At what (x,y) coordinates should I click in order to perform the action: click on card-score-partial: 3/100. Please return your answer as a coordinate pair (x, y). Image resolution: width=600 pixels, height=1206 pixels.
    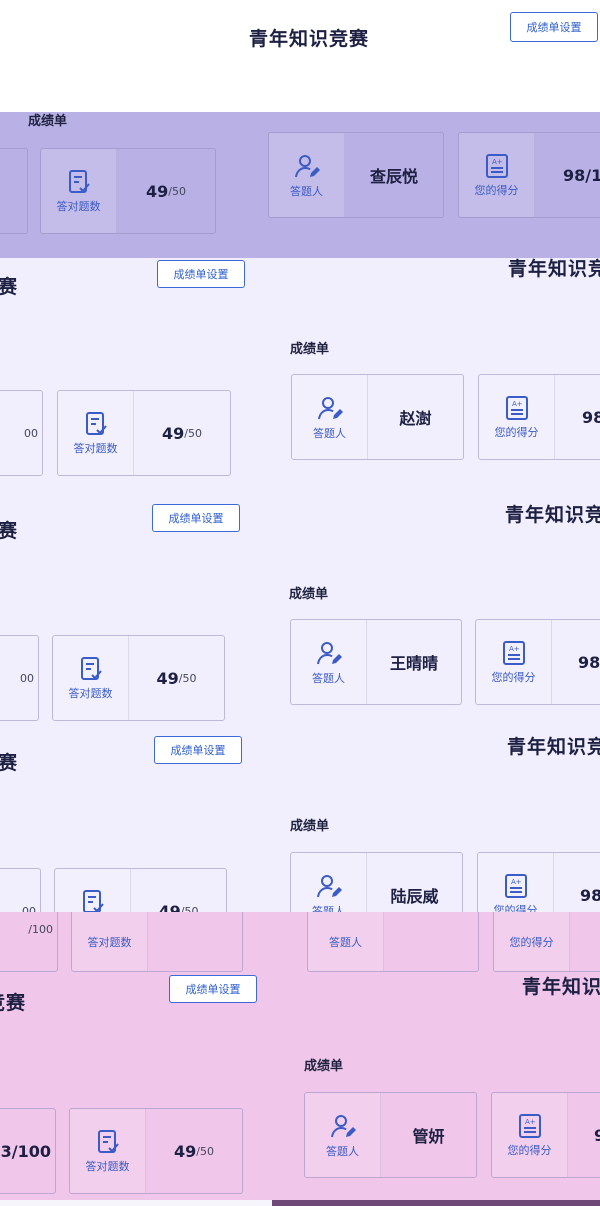
    Looking at the image, I should click on (28, 1151).